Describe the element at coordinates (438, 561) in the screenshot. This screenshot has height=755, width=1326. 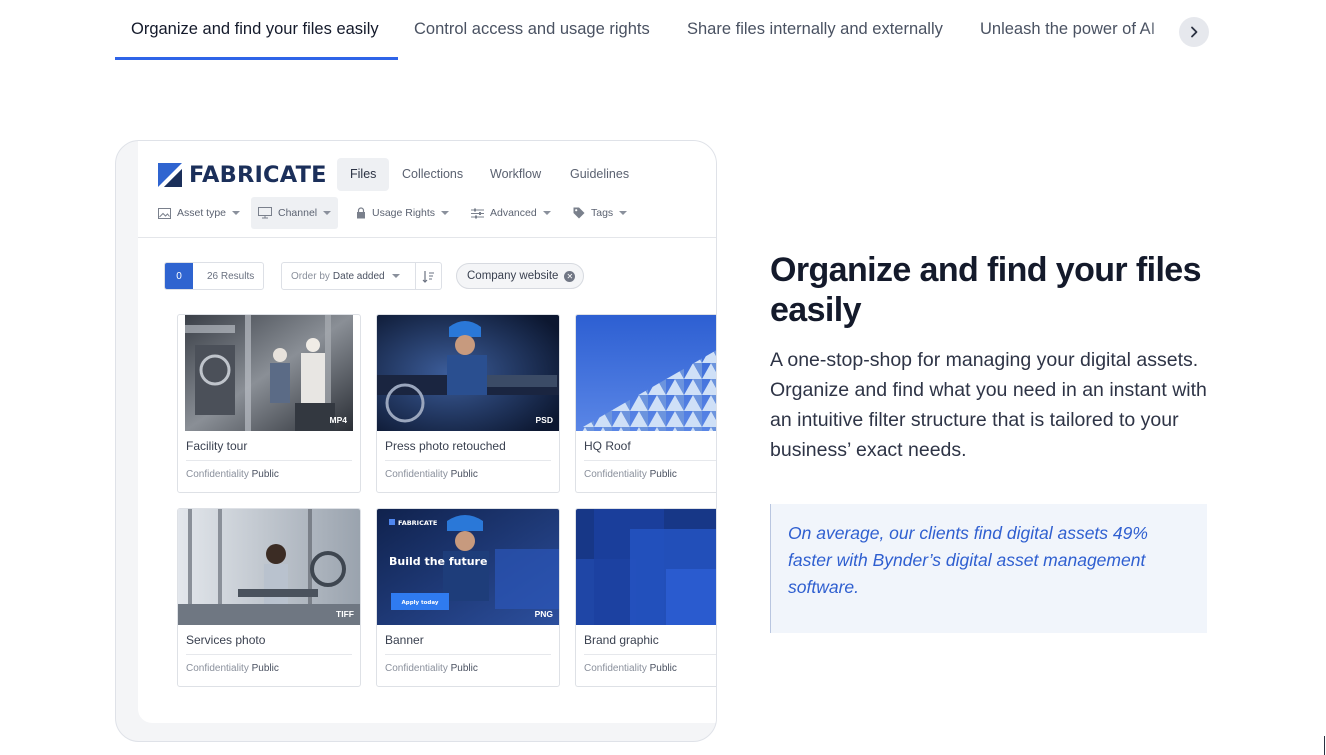
I see `banner-headline: Build the future` at that location.